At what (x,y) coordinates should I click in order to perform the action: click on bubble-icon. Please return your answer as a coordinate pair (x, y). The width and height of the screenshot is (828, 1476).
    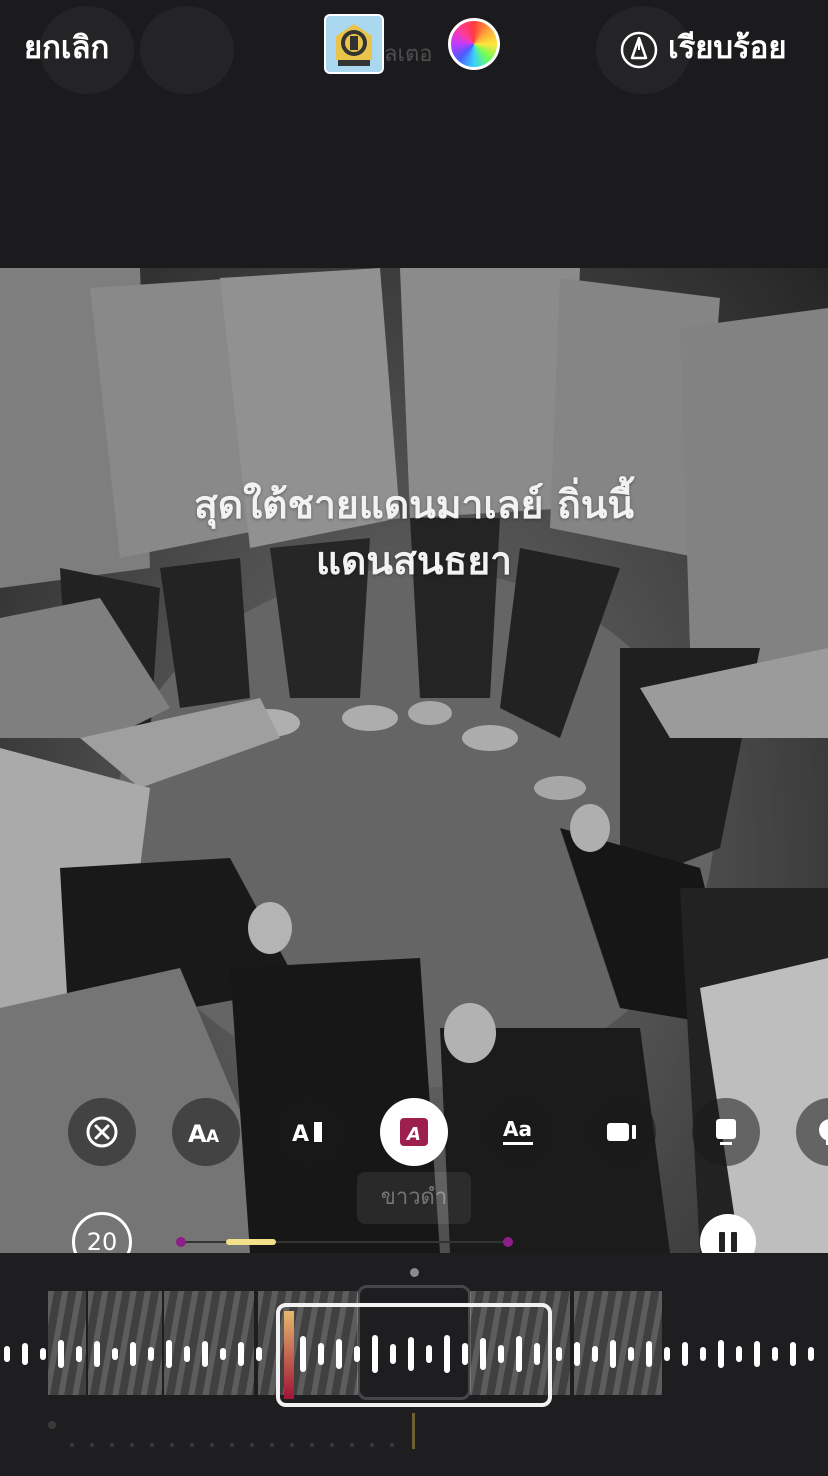
    Looking at the image, I should click on (823, 1132).